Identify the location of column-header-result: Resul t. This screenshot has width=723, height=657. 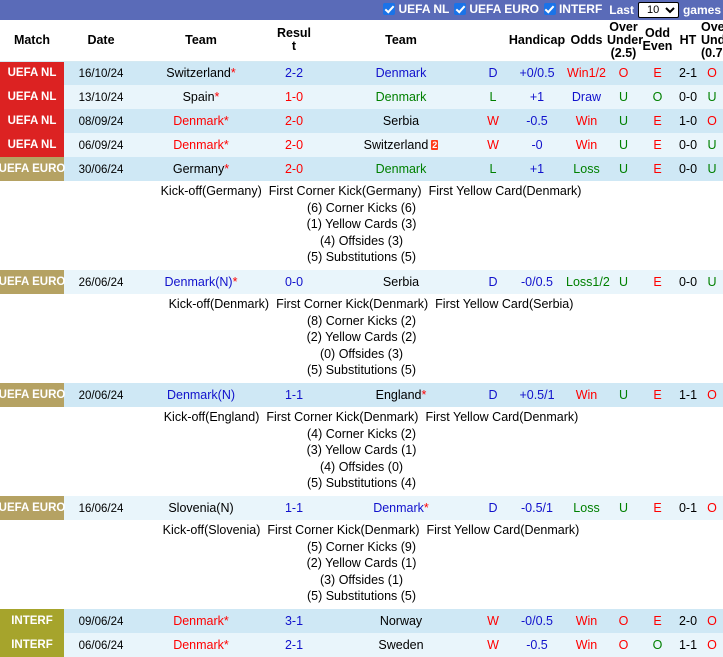
(294, 41).